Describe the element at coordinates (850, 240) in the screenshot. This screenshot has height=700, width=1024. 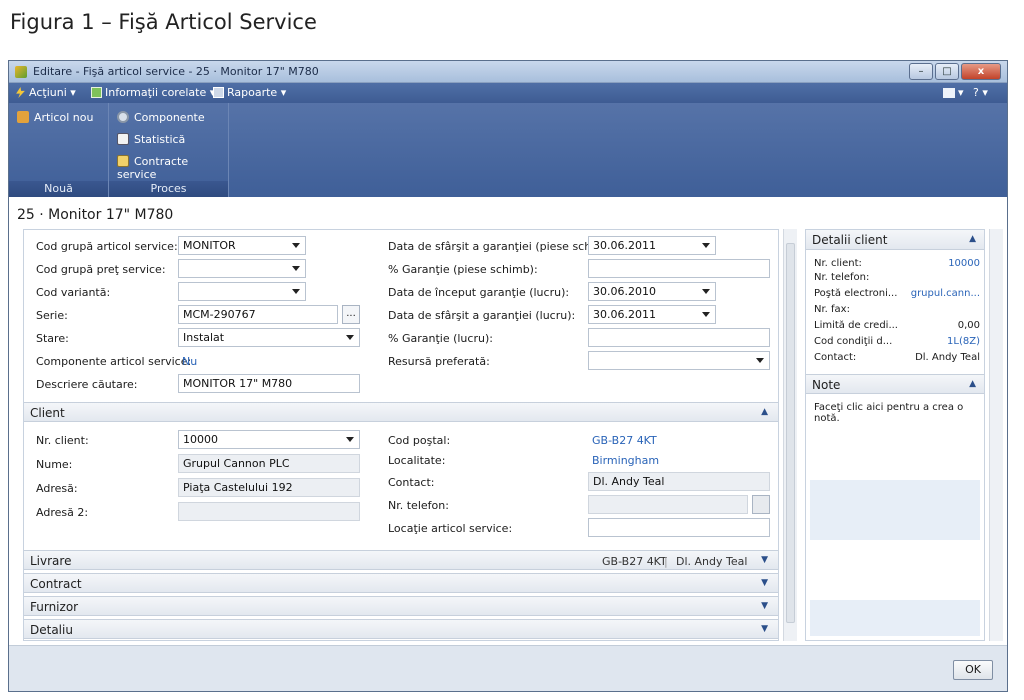
I see `customer-details-title: Detalii client` at that location.